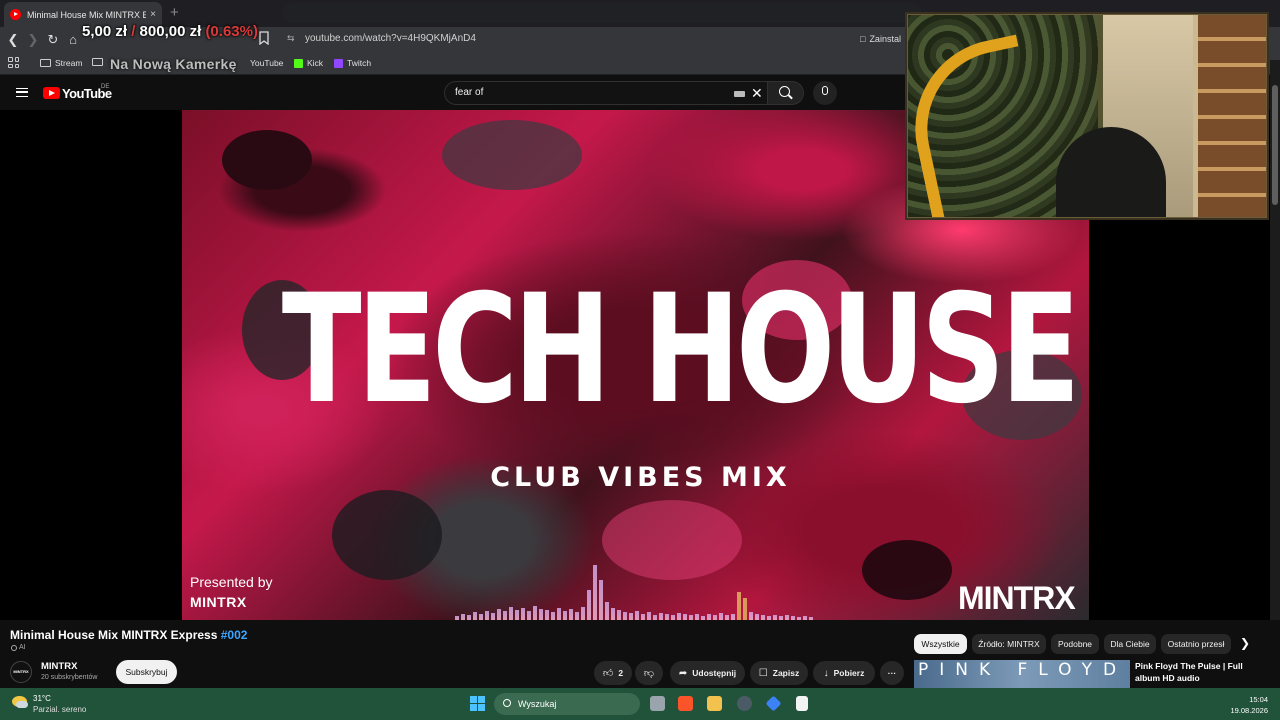 Image resolution: width=1280 pixels, height=720 pixels. What do you see at coordinates (105, 87) in the screenshot?
I see `region-code: DE` at bounding box center [105, 87].